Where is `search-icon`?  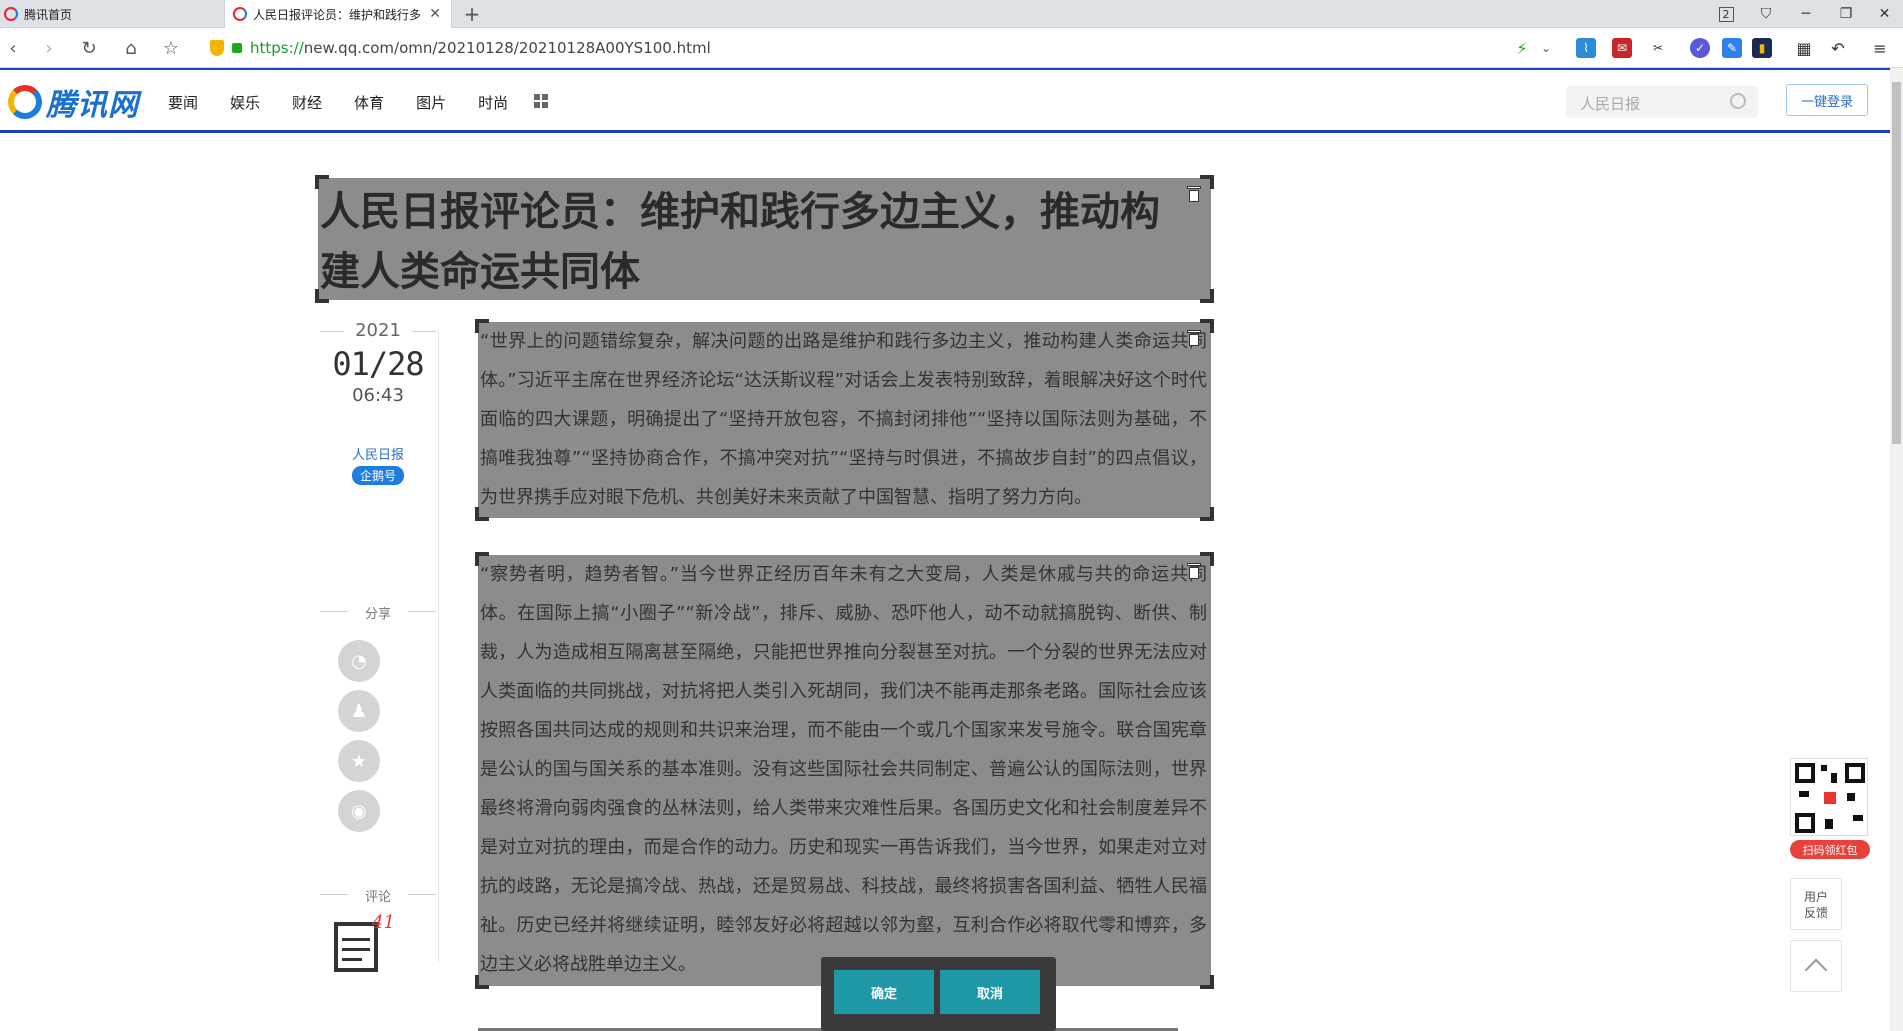
search-icon is located at coordinates (1738, 101).